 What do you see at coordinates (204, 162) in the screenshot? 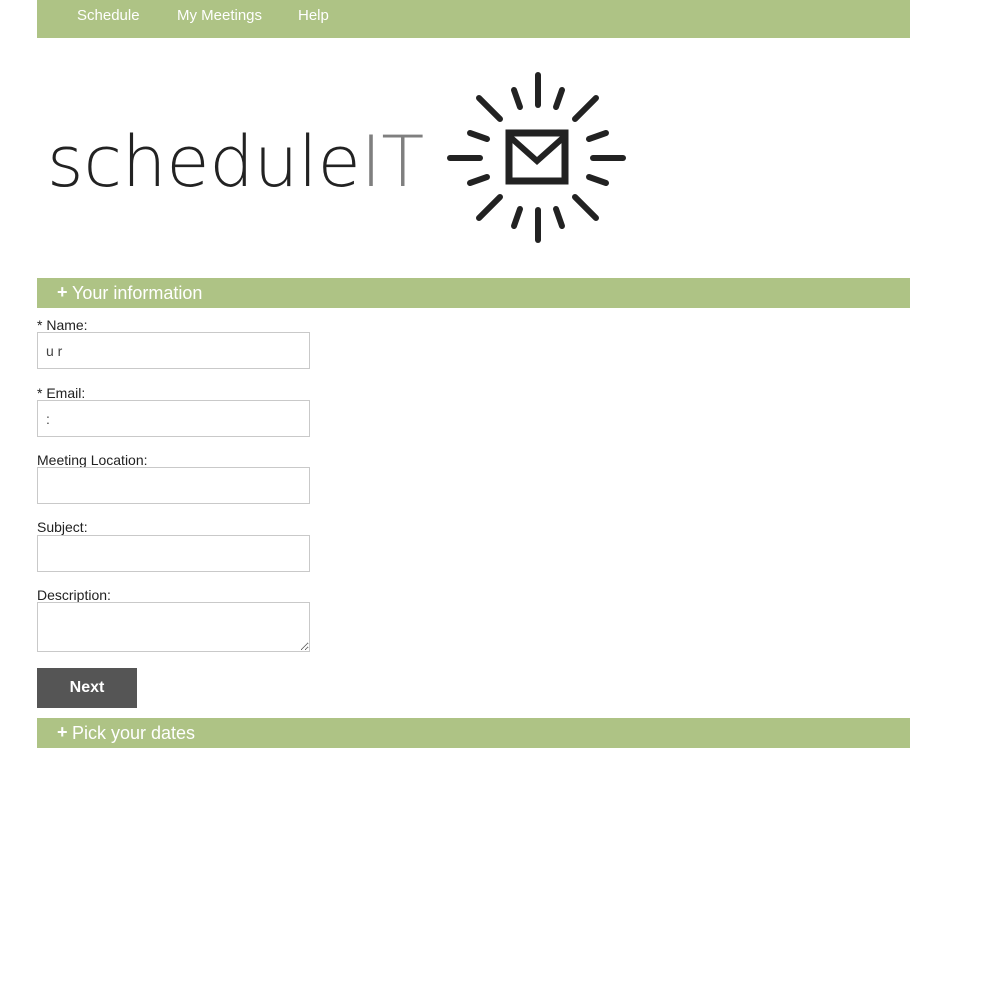
I see `logo-text-main: schedule` at bounding box center [204, 162].